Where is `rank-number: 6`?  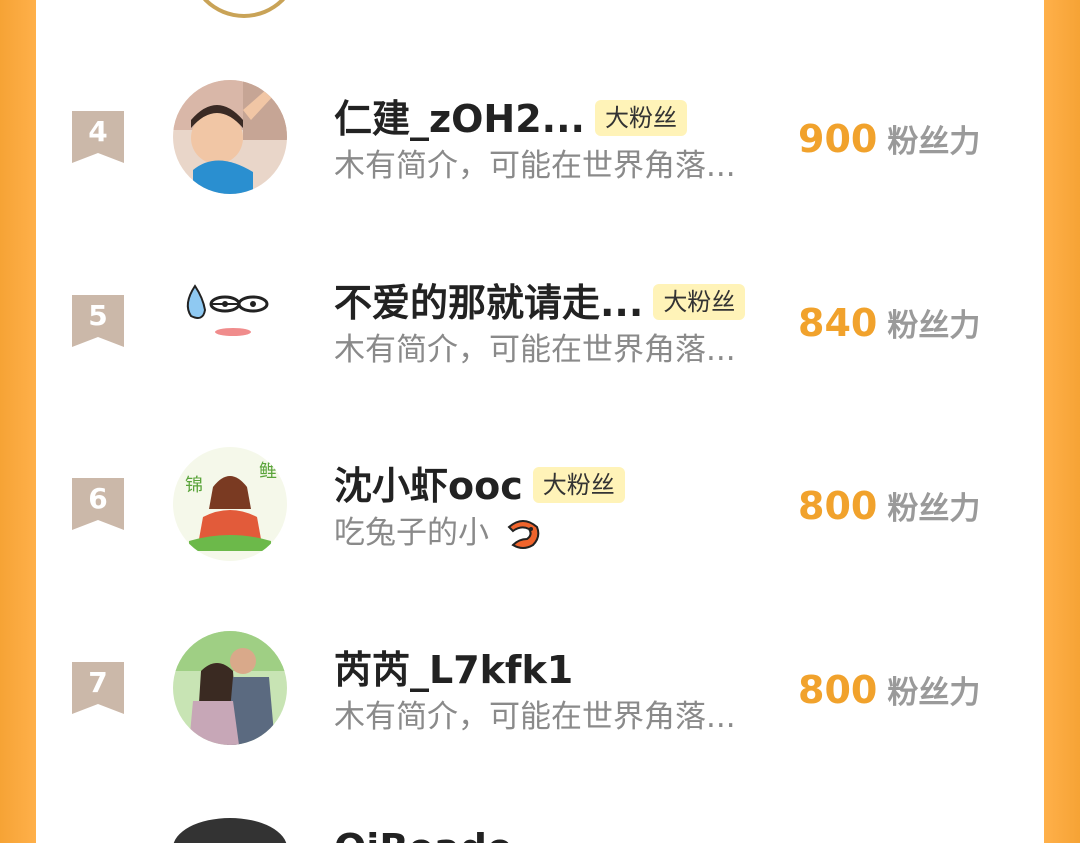 rank-number: 6 is located at coordinates (98, 498).